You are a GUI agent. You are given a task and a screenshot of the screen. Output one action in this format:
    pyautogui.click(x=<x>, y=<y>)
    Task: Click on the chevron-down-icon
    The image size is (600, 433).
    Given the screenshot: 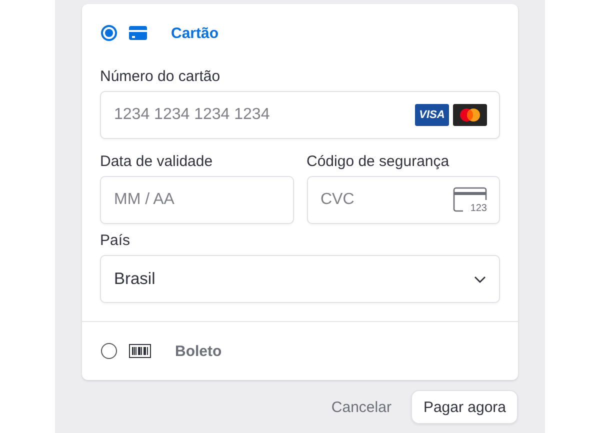 What is the action you would take?
    pyautogui.click(x=480, y=279)
    